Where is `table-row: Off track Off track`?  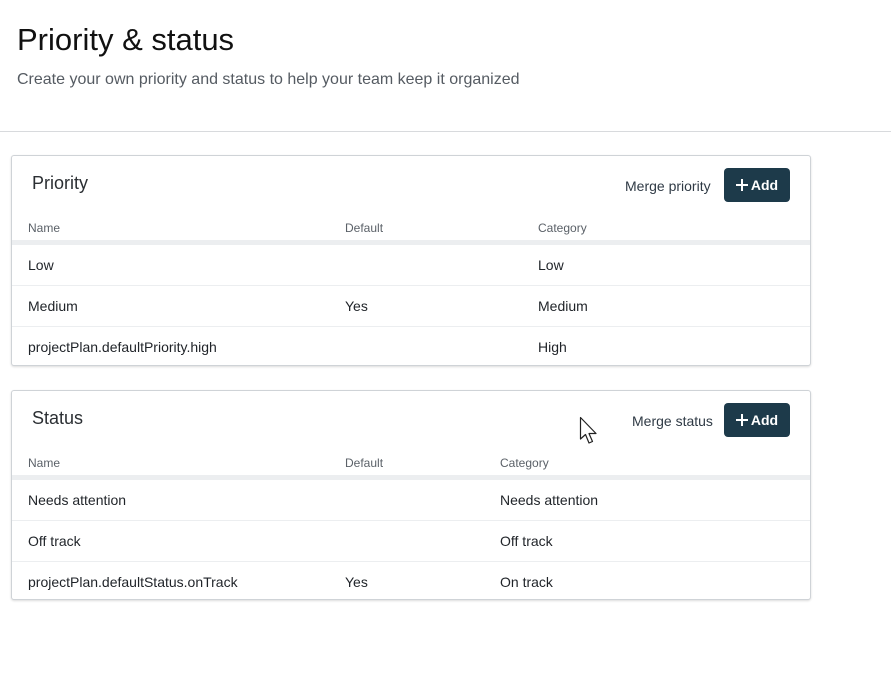 table-row: Off track Off track is located at coordinates (411, 541).